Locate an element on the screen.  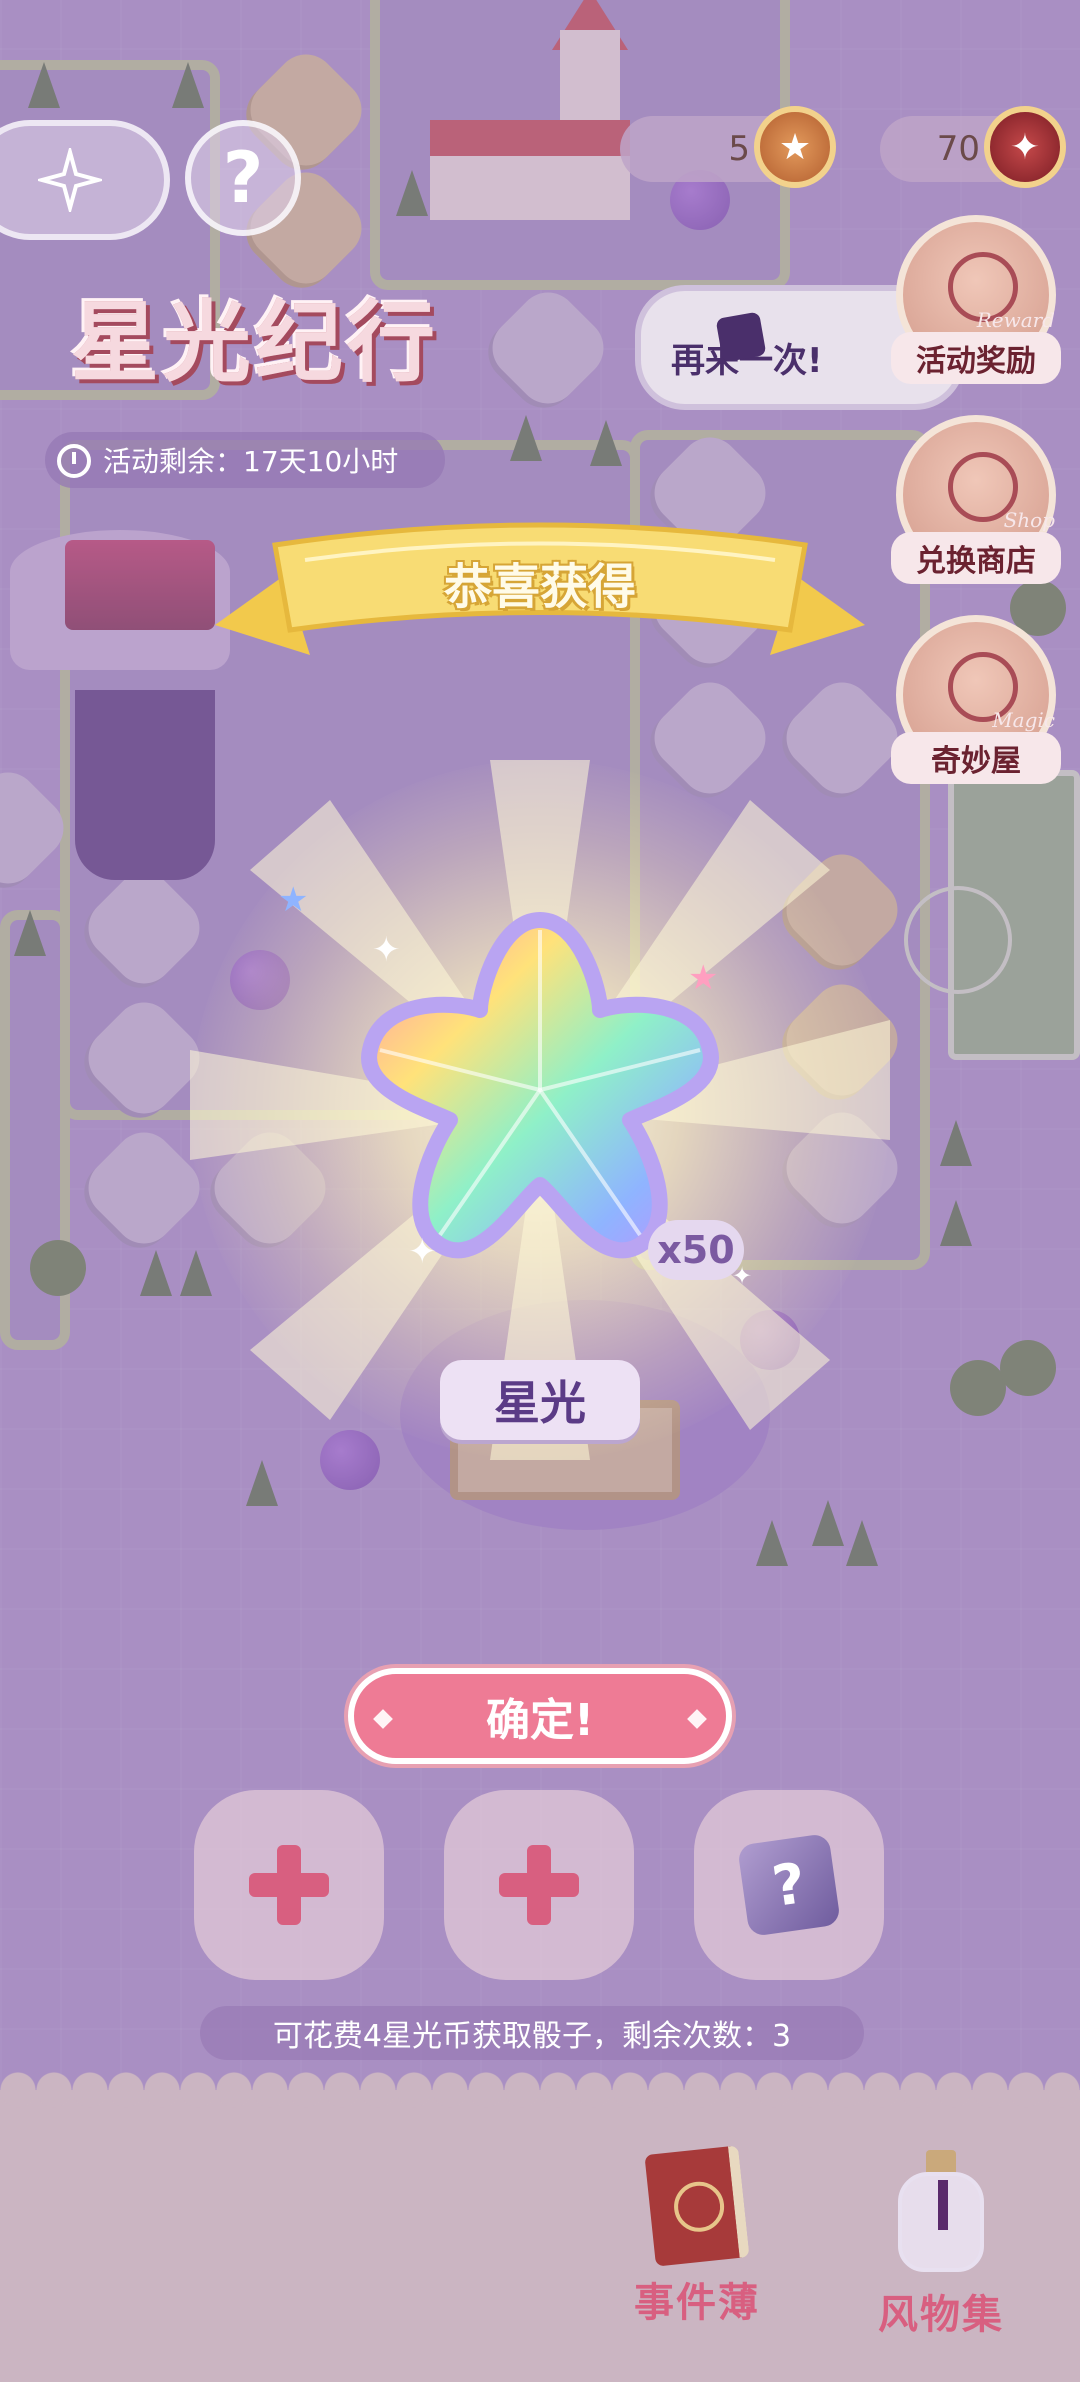
shop-label: 兑换商店 is located at coordinates (976, 558).